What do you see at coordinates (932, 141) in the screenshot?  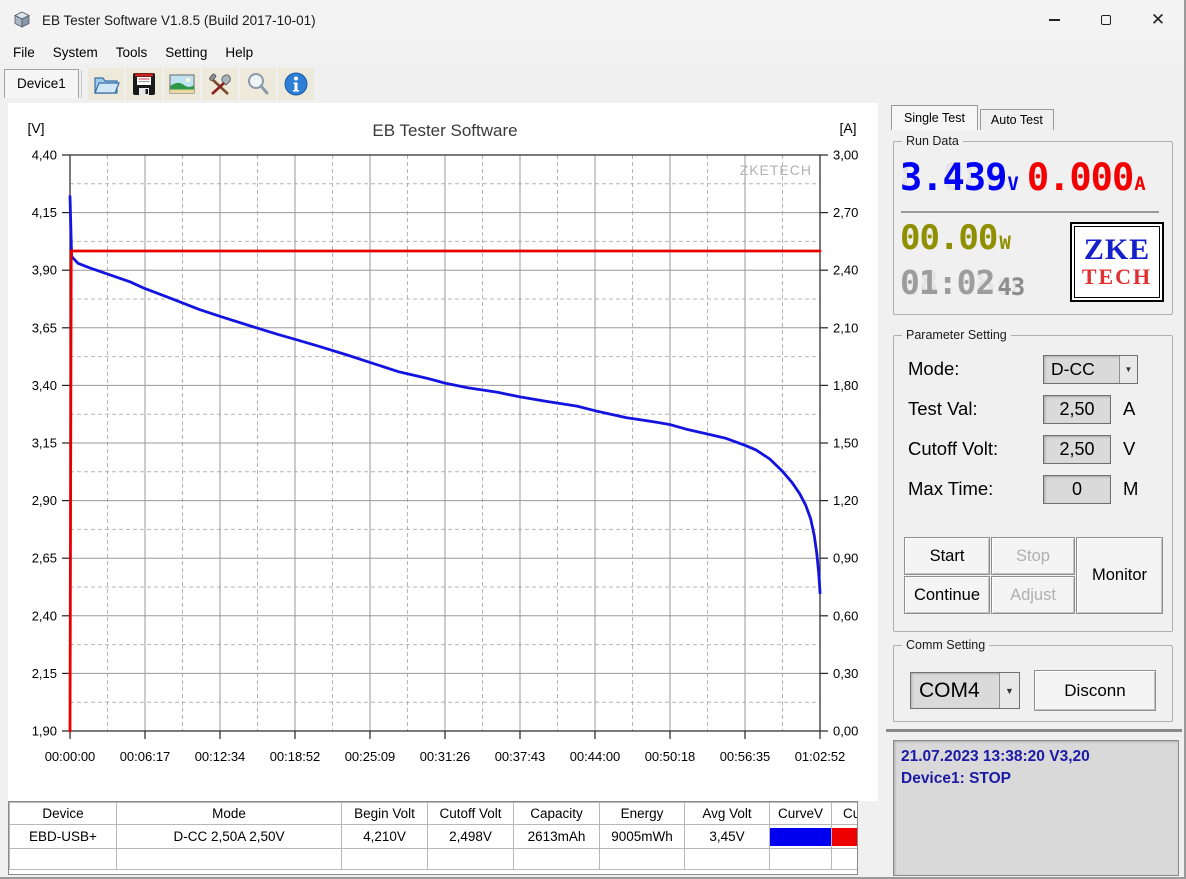 I see `run-data-label: Run Data` at bounding box center [932, 141].